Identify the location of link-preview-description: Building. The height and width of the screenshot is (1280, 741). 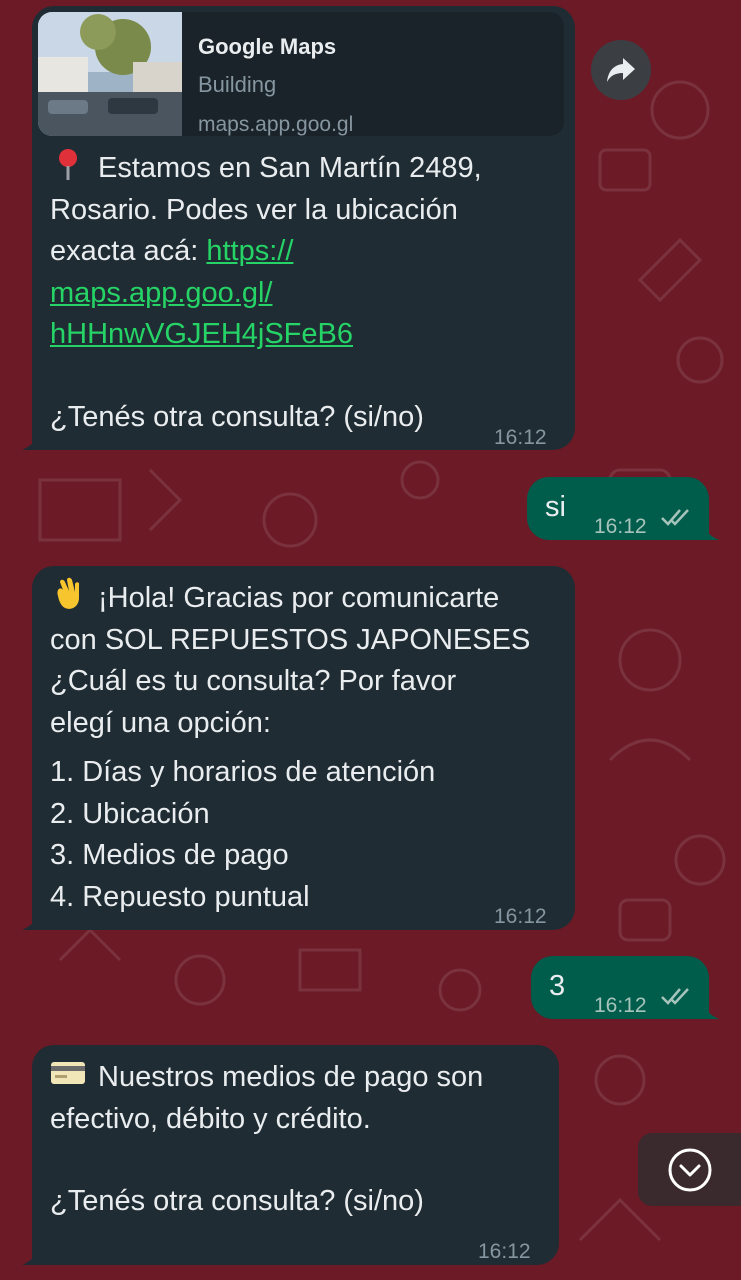
(237, 84).